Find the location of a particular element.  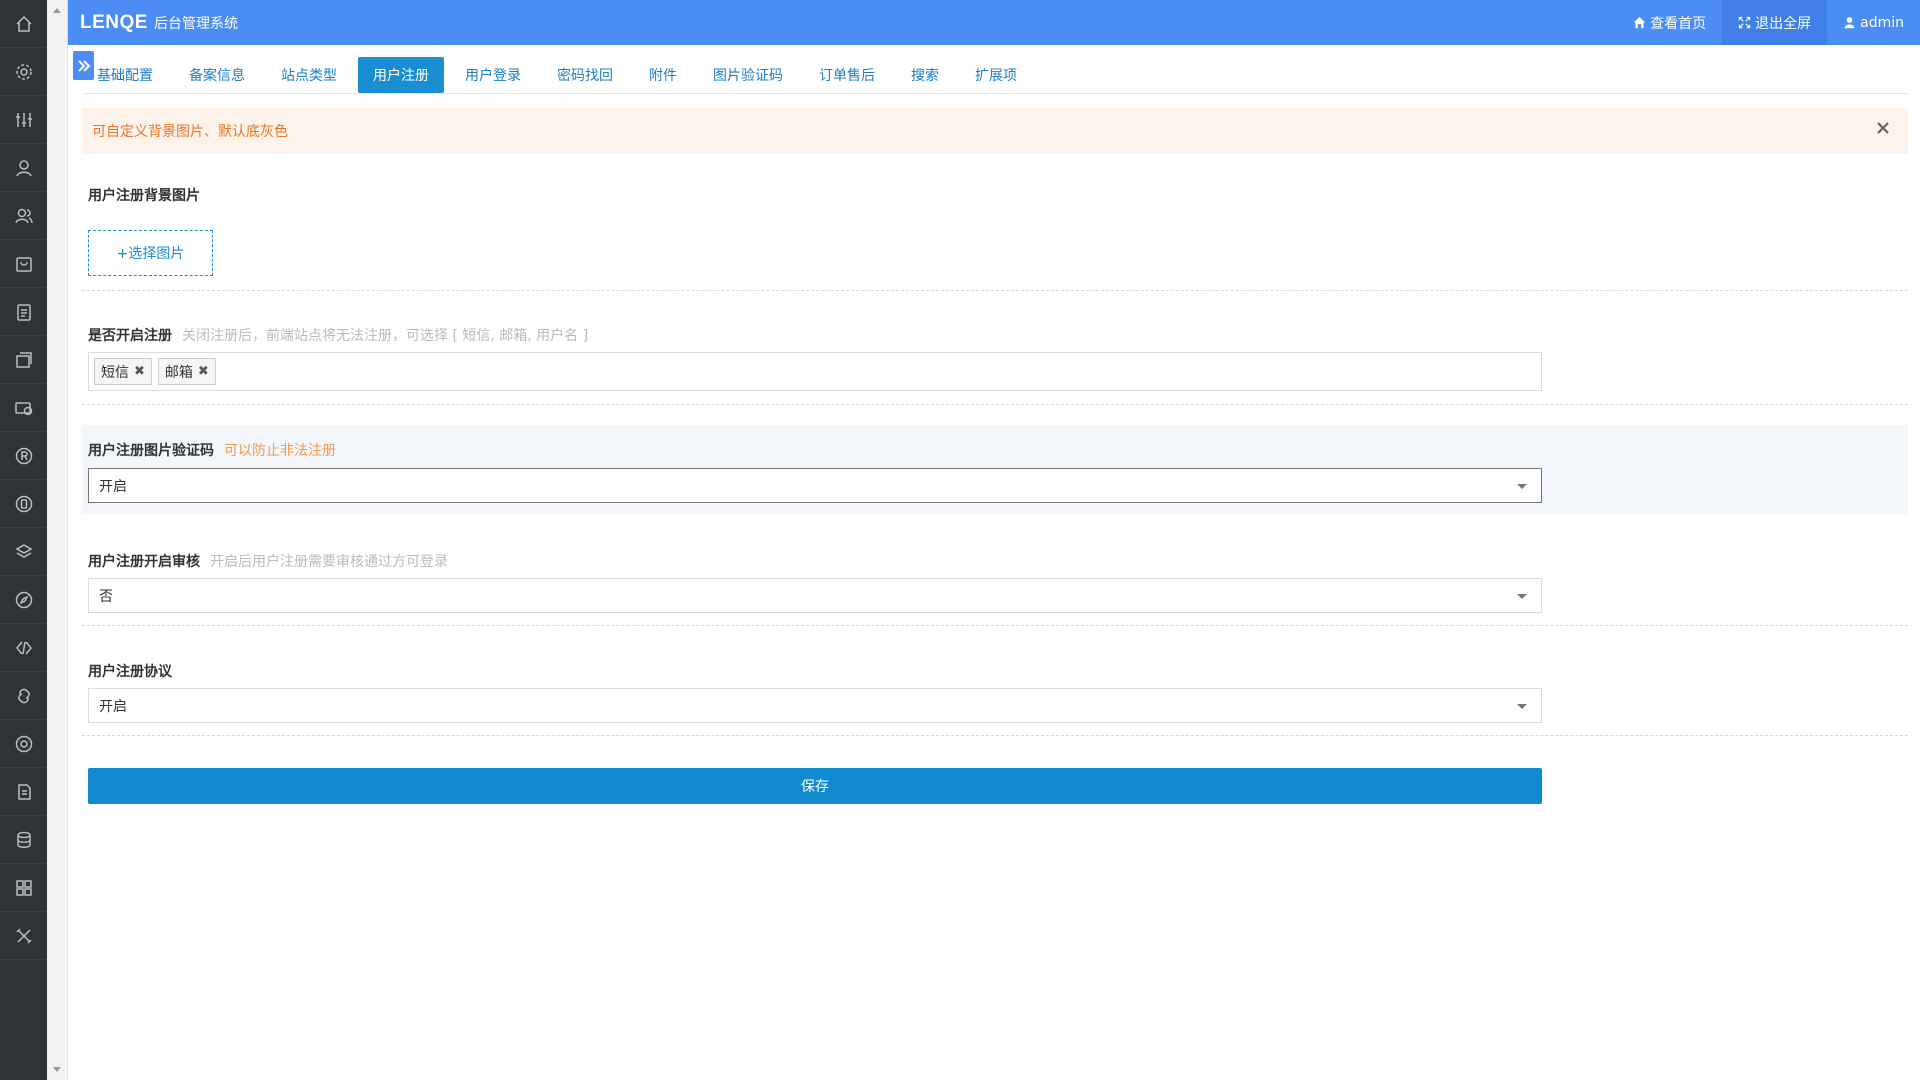

review-value: 否 is located at coordinates (106, 596).